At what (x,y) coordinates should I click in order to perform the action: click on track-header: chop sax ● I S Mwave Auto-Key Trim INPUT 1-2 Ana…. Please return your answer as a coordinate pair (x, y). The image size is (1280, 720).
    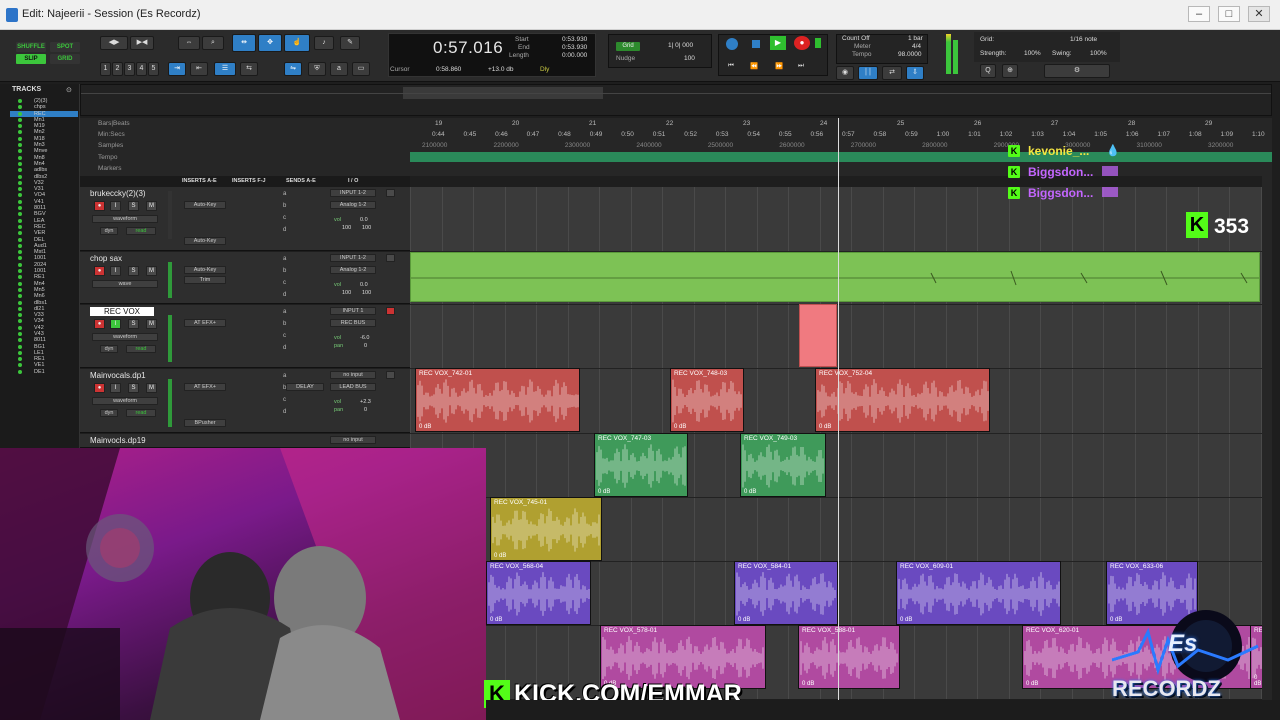
    Looking at the image, I should click on (245, 278).